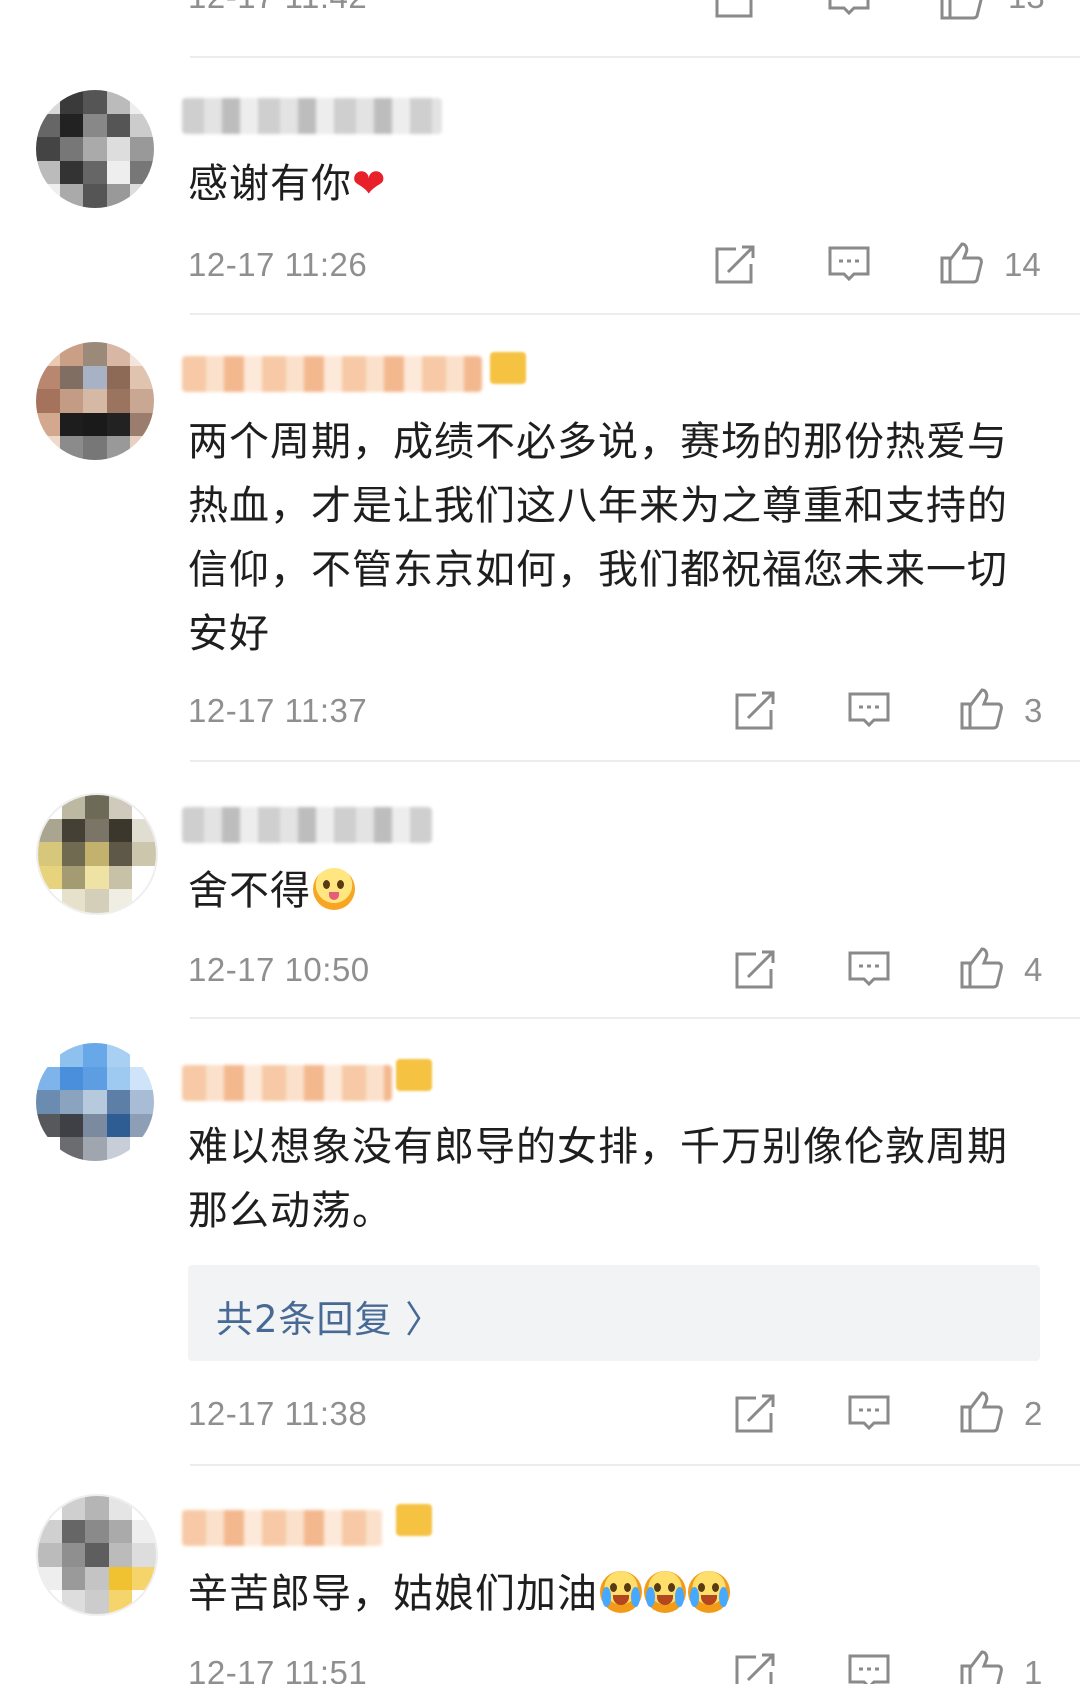 This screenshot has width=1080, height=1684. Describe the element at coordinates (369, 184) in the screenshot. I see `heart-icon: ❤` at that location.